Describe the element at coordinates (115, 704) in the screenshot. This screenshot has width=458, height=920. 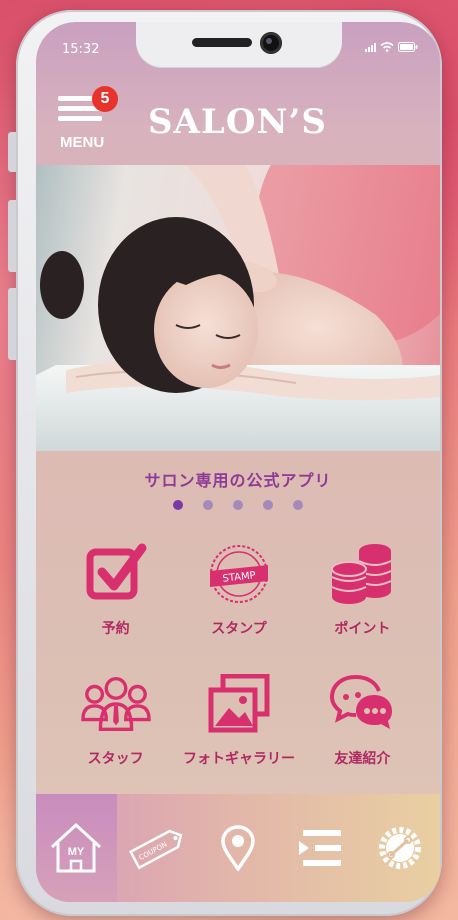
I see `staff-group-icon` at that location.